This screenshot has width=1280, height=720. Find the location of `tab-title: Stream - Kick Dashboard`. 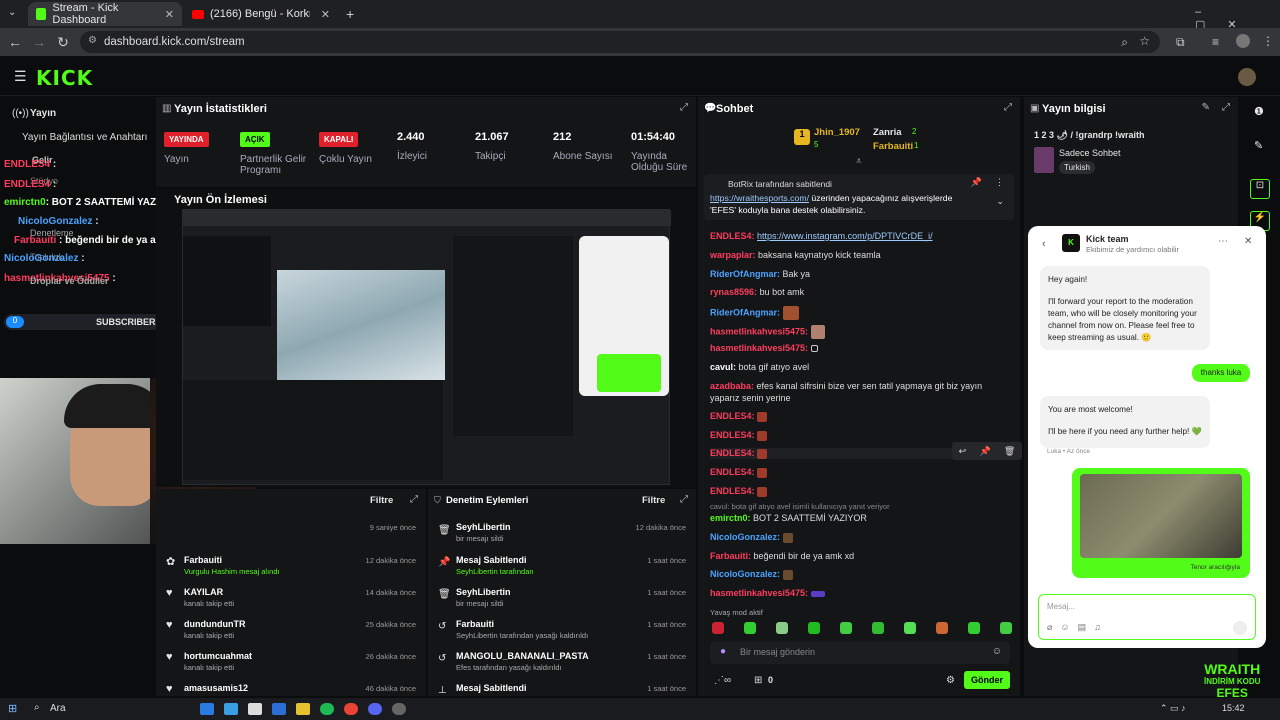

tab-title: Stream - Kick Dashboard is located at coordinates (85, 14).